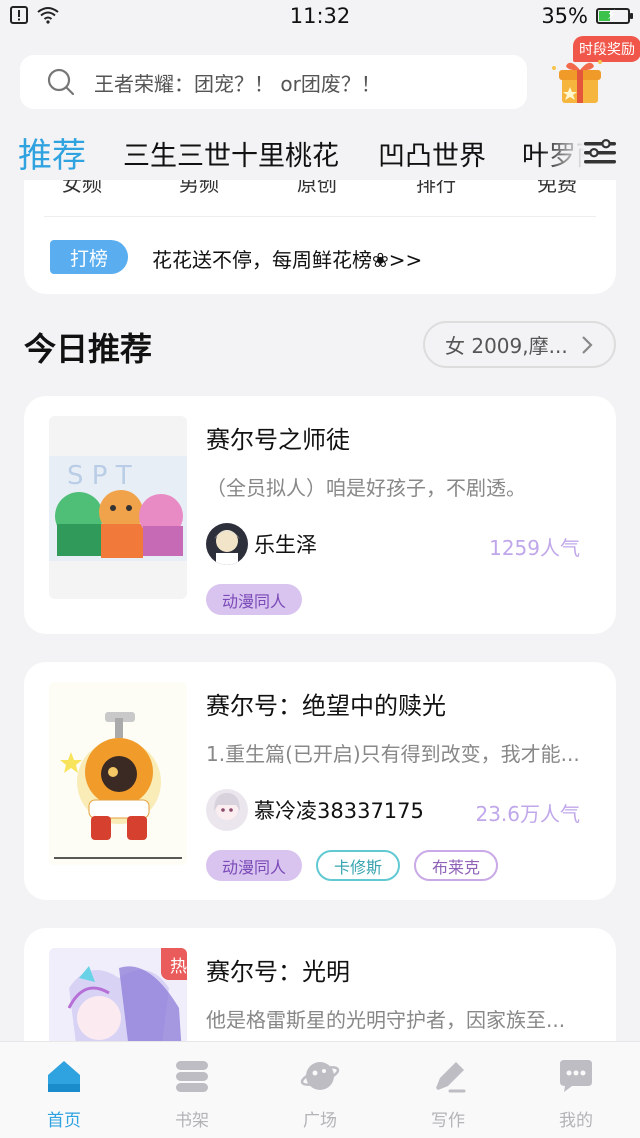  Describe the element at coordinates (326, 706) in the screenshot. I see `book-title: 赛尔号：绝望中的赎光` at that location.